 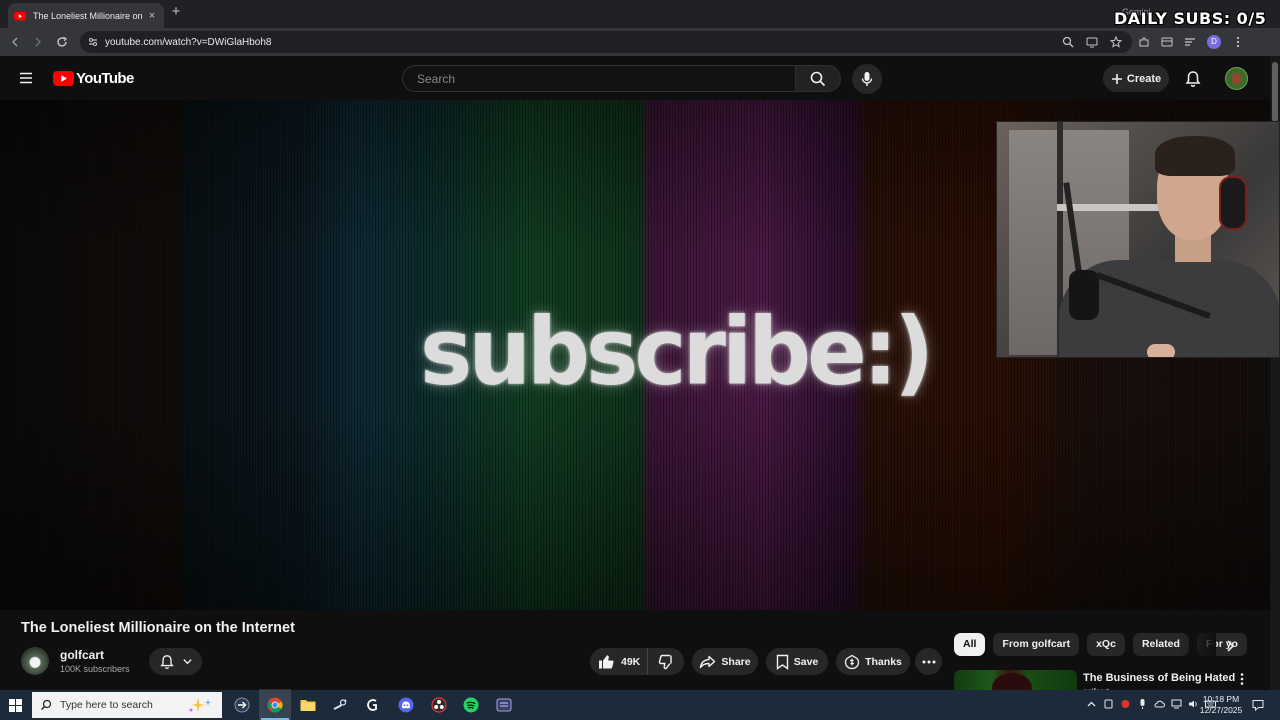 I want to click on steam-icon, so click(x=340, y=704).